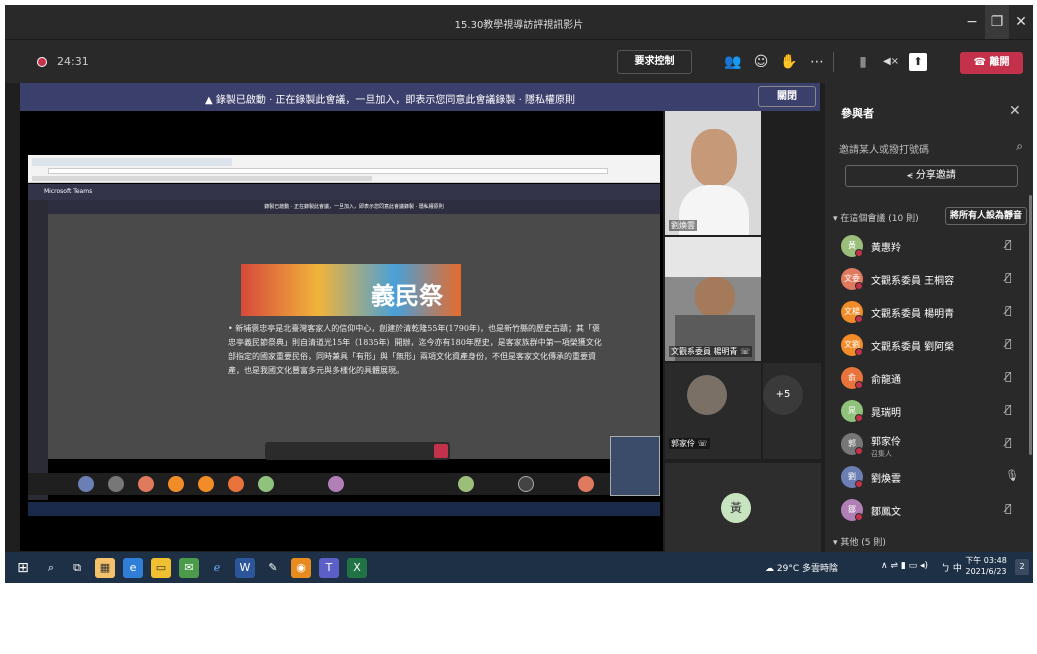 This screenshot has width=1037, height=654. Describe the element at coordinates (245, 568) in the screenshot. I see `word-icon: W` at that location.